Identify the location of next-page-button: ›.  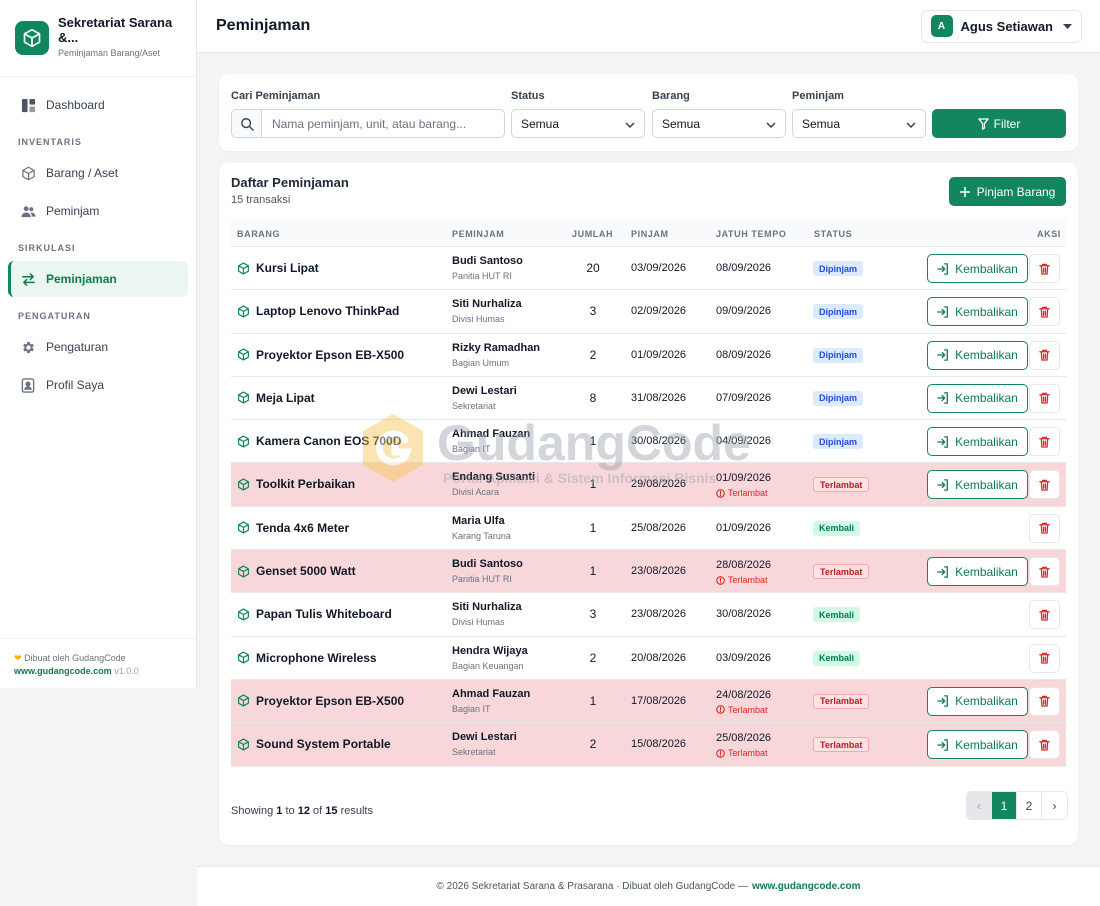
(1054, 805).